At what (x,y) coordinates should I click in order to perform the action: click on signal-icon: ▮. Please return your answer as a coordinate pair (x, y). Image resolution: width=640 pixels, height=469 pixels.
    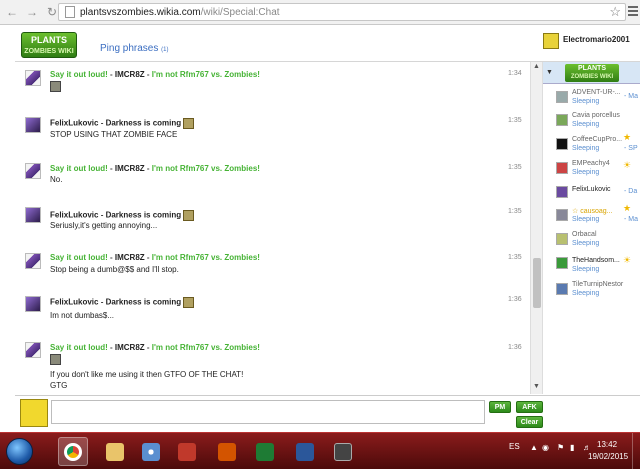
    Looking at the image, I should click on (572, 447).